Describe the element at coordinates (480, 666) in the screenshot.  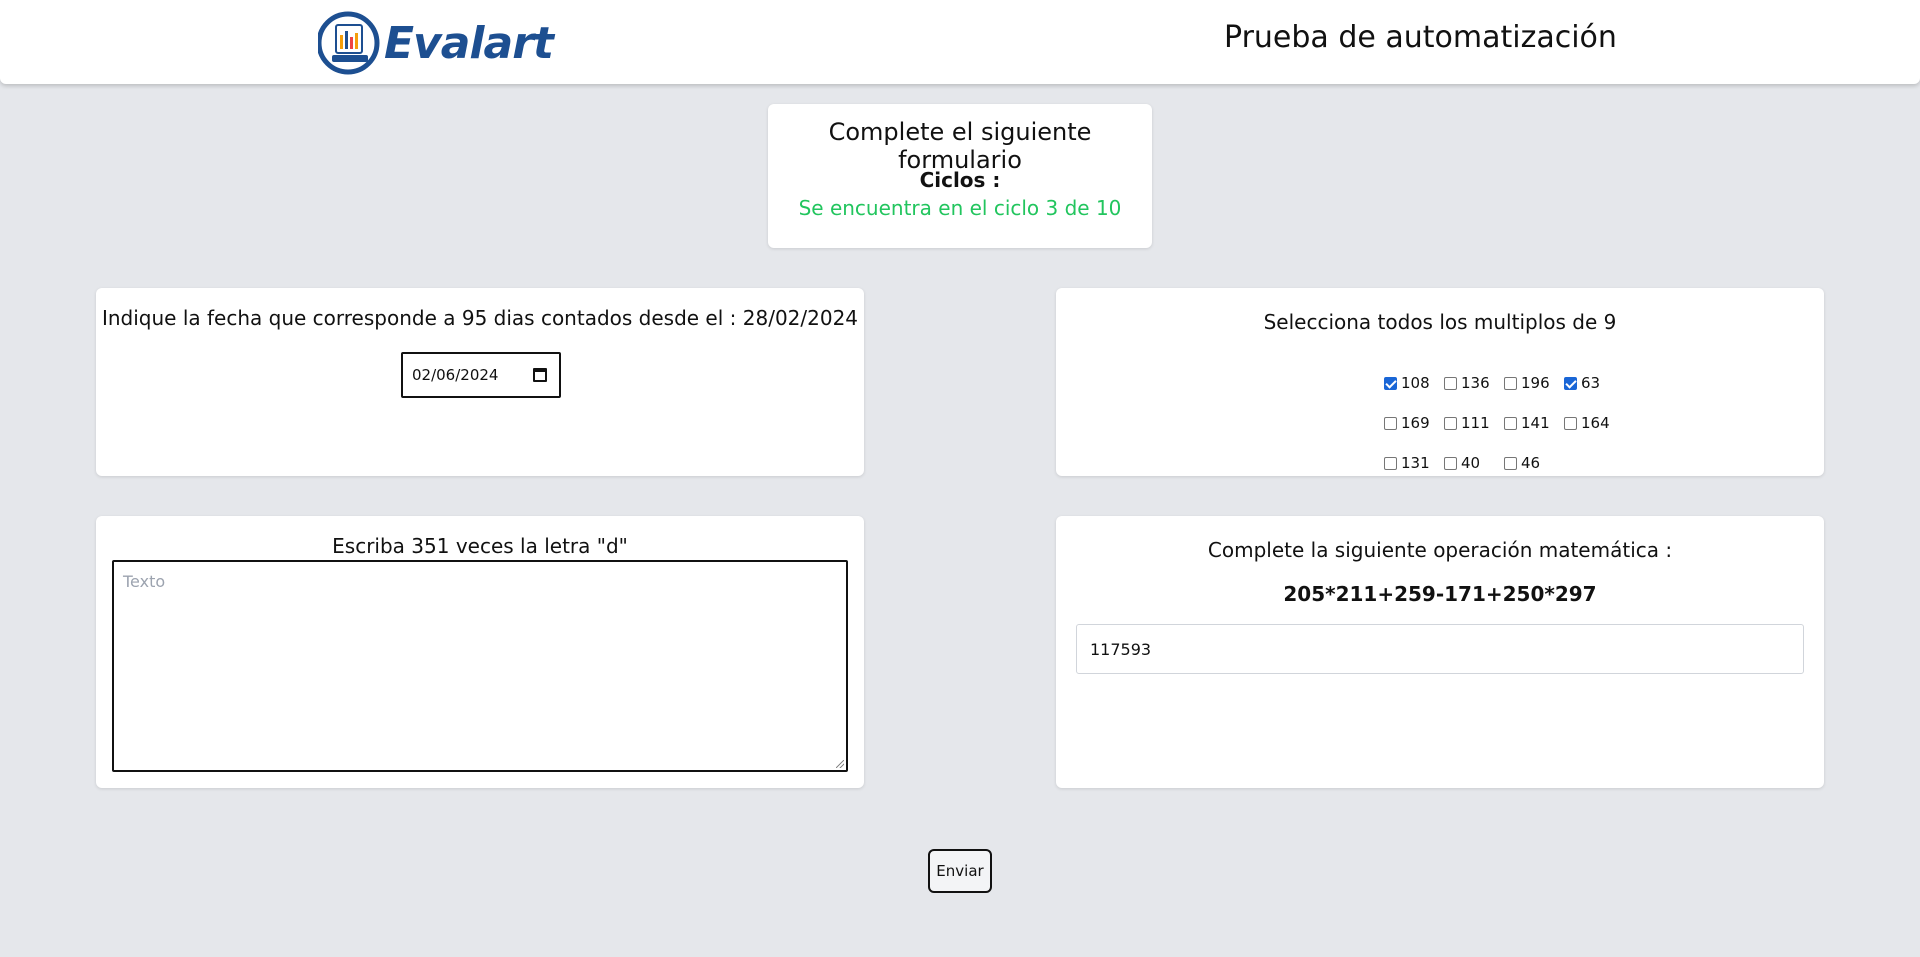
I see `text-answer-textarea: Texto` at that location.